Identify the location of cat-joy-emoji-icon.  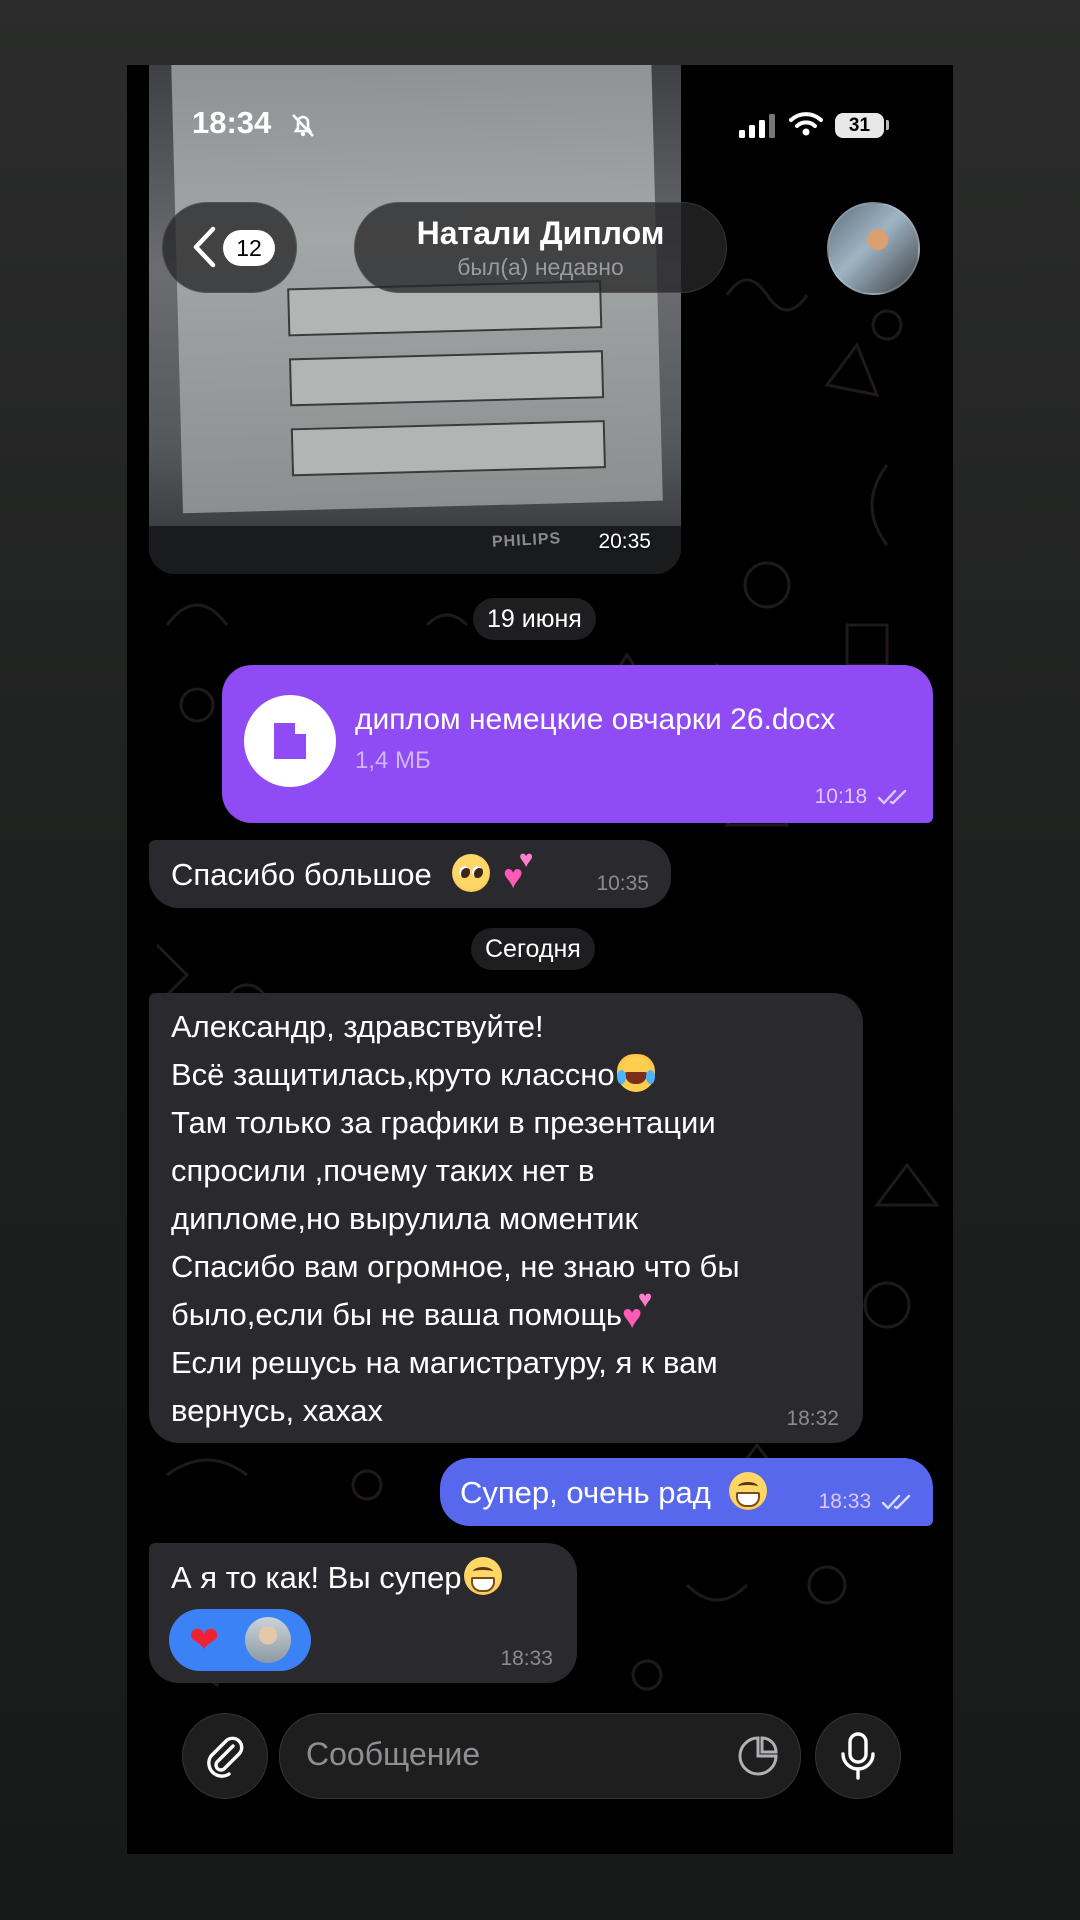
(635, 1073).